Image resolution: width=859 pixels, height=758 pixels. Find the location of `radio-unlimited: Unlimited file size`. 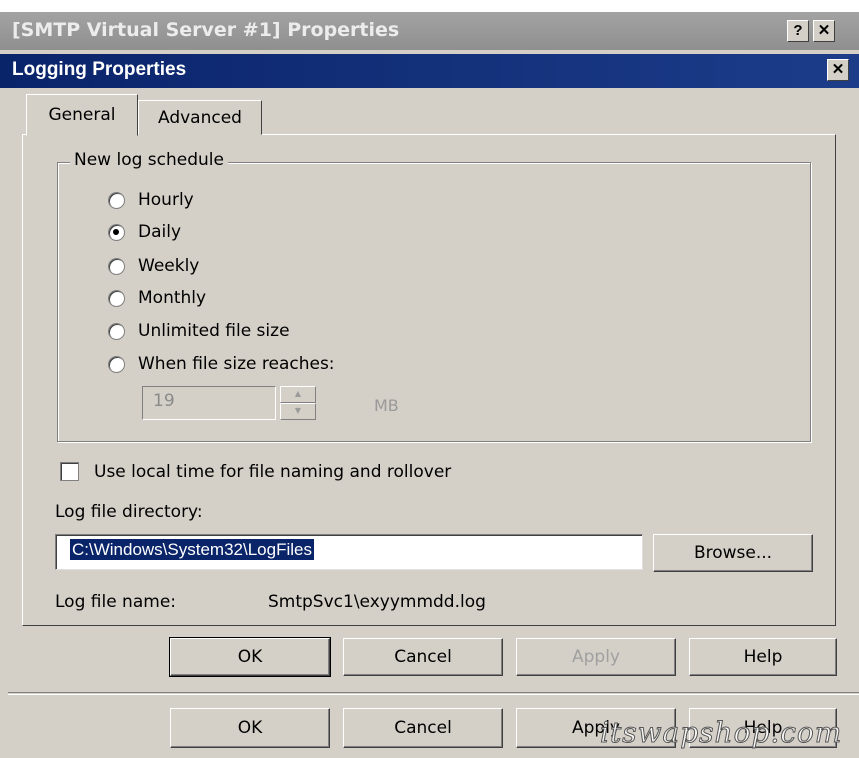

radio-unlimited: Unlimited file size is located at coordinates (199, 331).